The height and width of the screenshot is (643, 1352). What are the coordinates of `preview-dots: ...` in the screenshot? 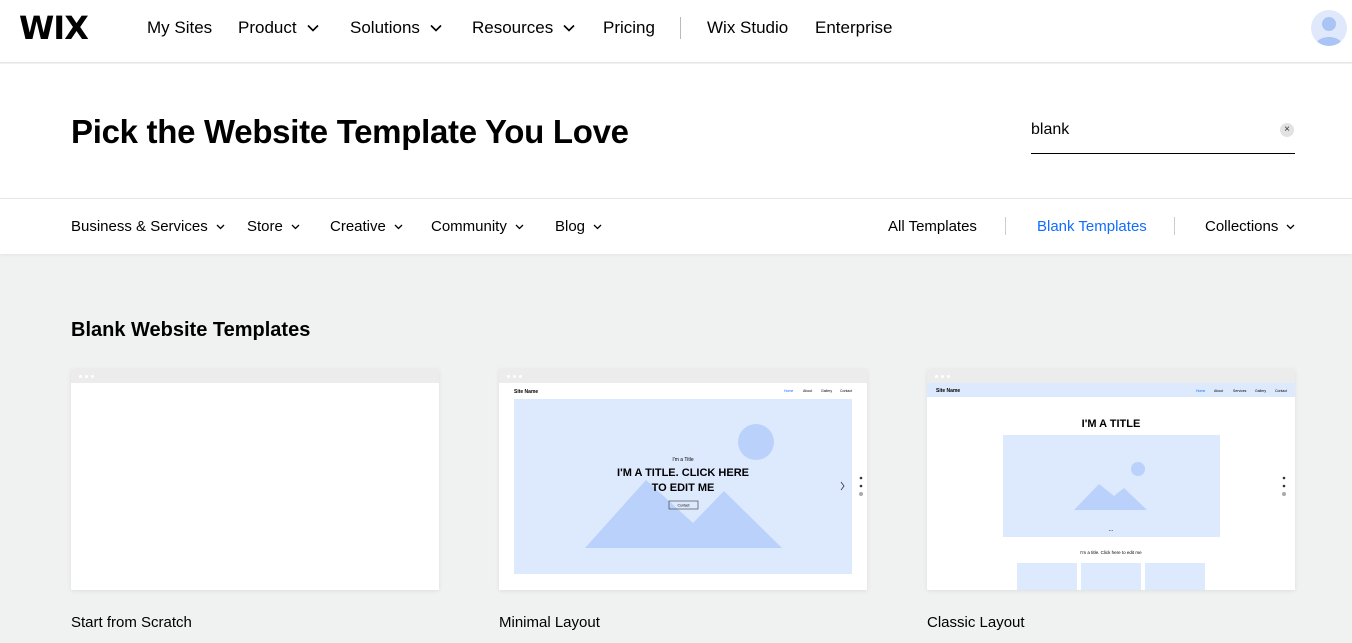 It's located at (1110, 530).